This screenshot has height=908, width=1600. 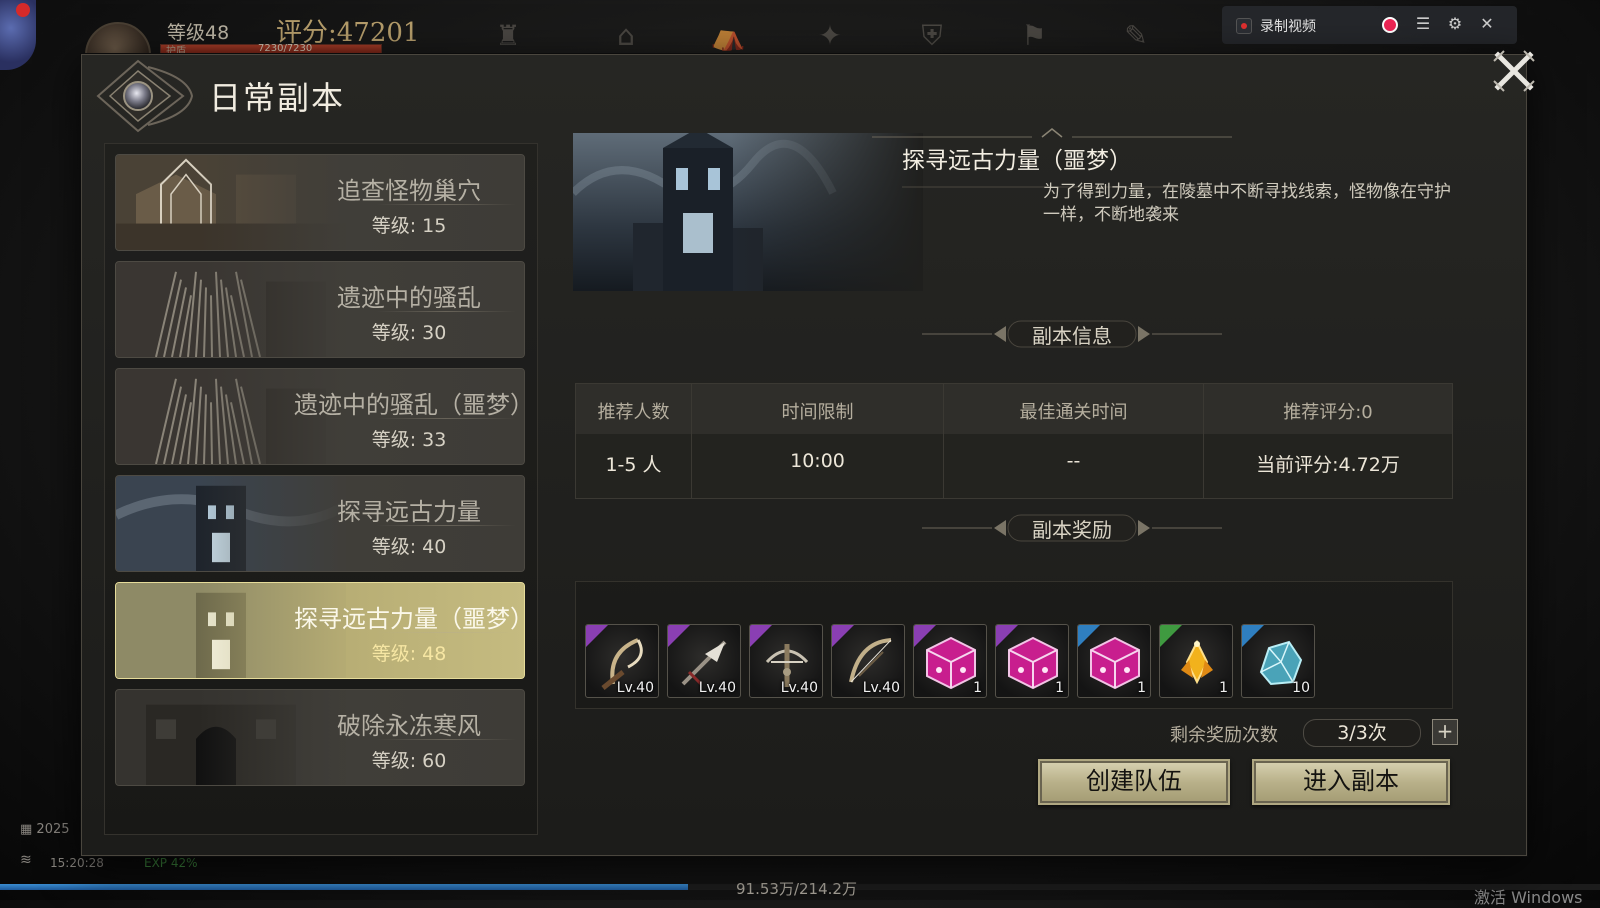 What do you see at coordinates (1278, 661) in the screenshot?
I see `reward-item-slot: 10` at bounding box center [1278, 661].